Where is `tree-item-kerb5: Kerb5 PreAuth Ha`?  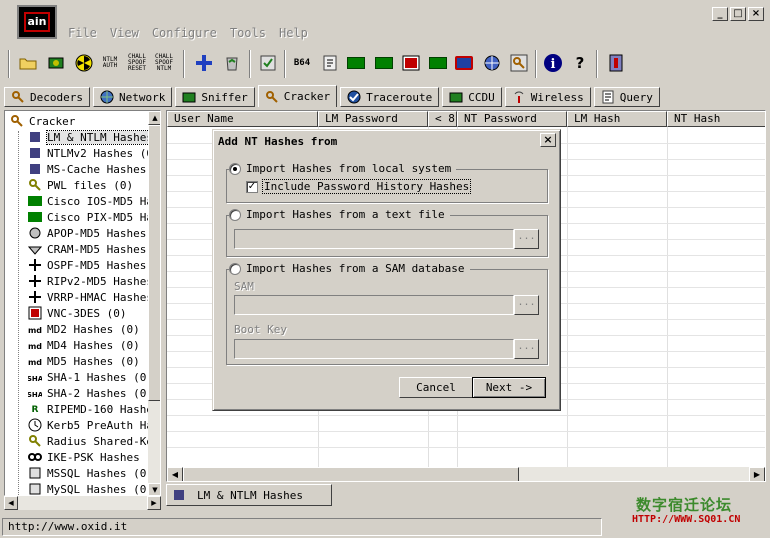 tree-item-kerb5: Kerb5 PreAuth Ha is located at coordinates (90, 425).